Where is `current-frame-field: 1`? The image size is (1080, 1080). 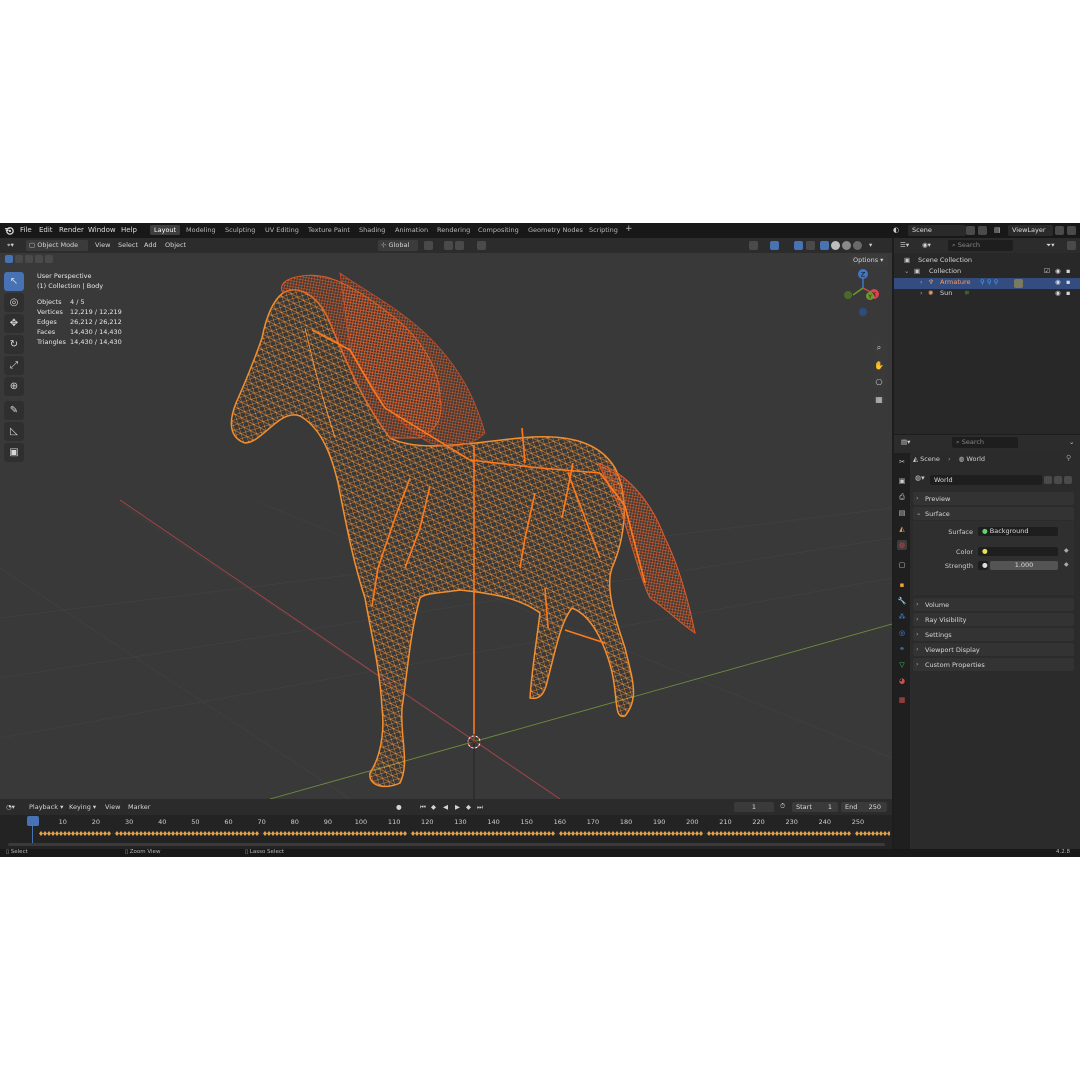
current-frame-field: 1 is located at coordinates (754, 807).